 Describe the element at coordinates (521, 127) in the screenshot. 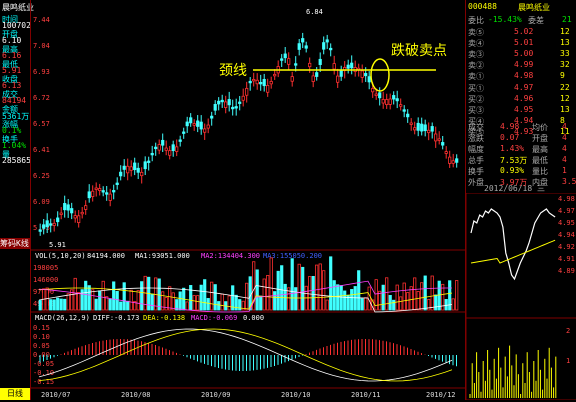

I see `stat-row: 成交 4.98 均价 4` at that location.